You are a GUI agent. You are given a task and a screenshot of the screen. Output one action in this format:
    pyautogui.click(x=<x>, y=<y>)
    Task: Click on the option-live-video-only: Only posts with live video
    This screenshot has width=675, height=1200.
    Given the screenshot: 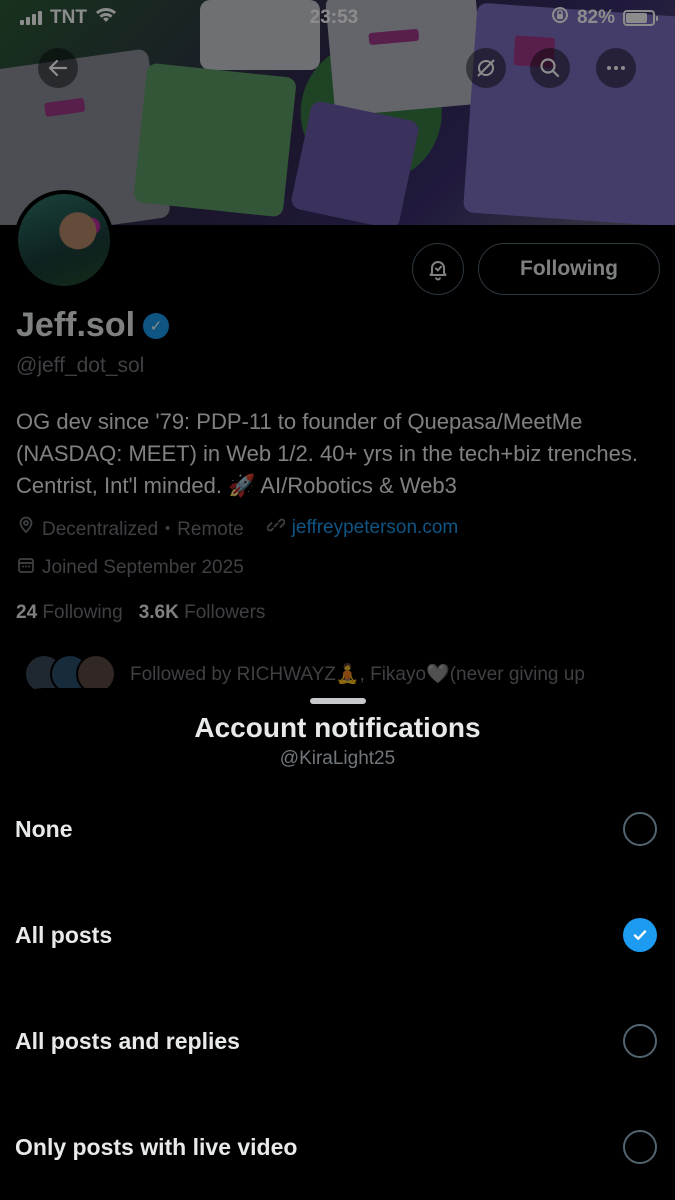 What is the action you would take?
    pyautogui.click(x=337, y=1147)
    